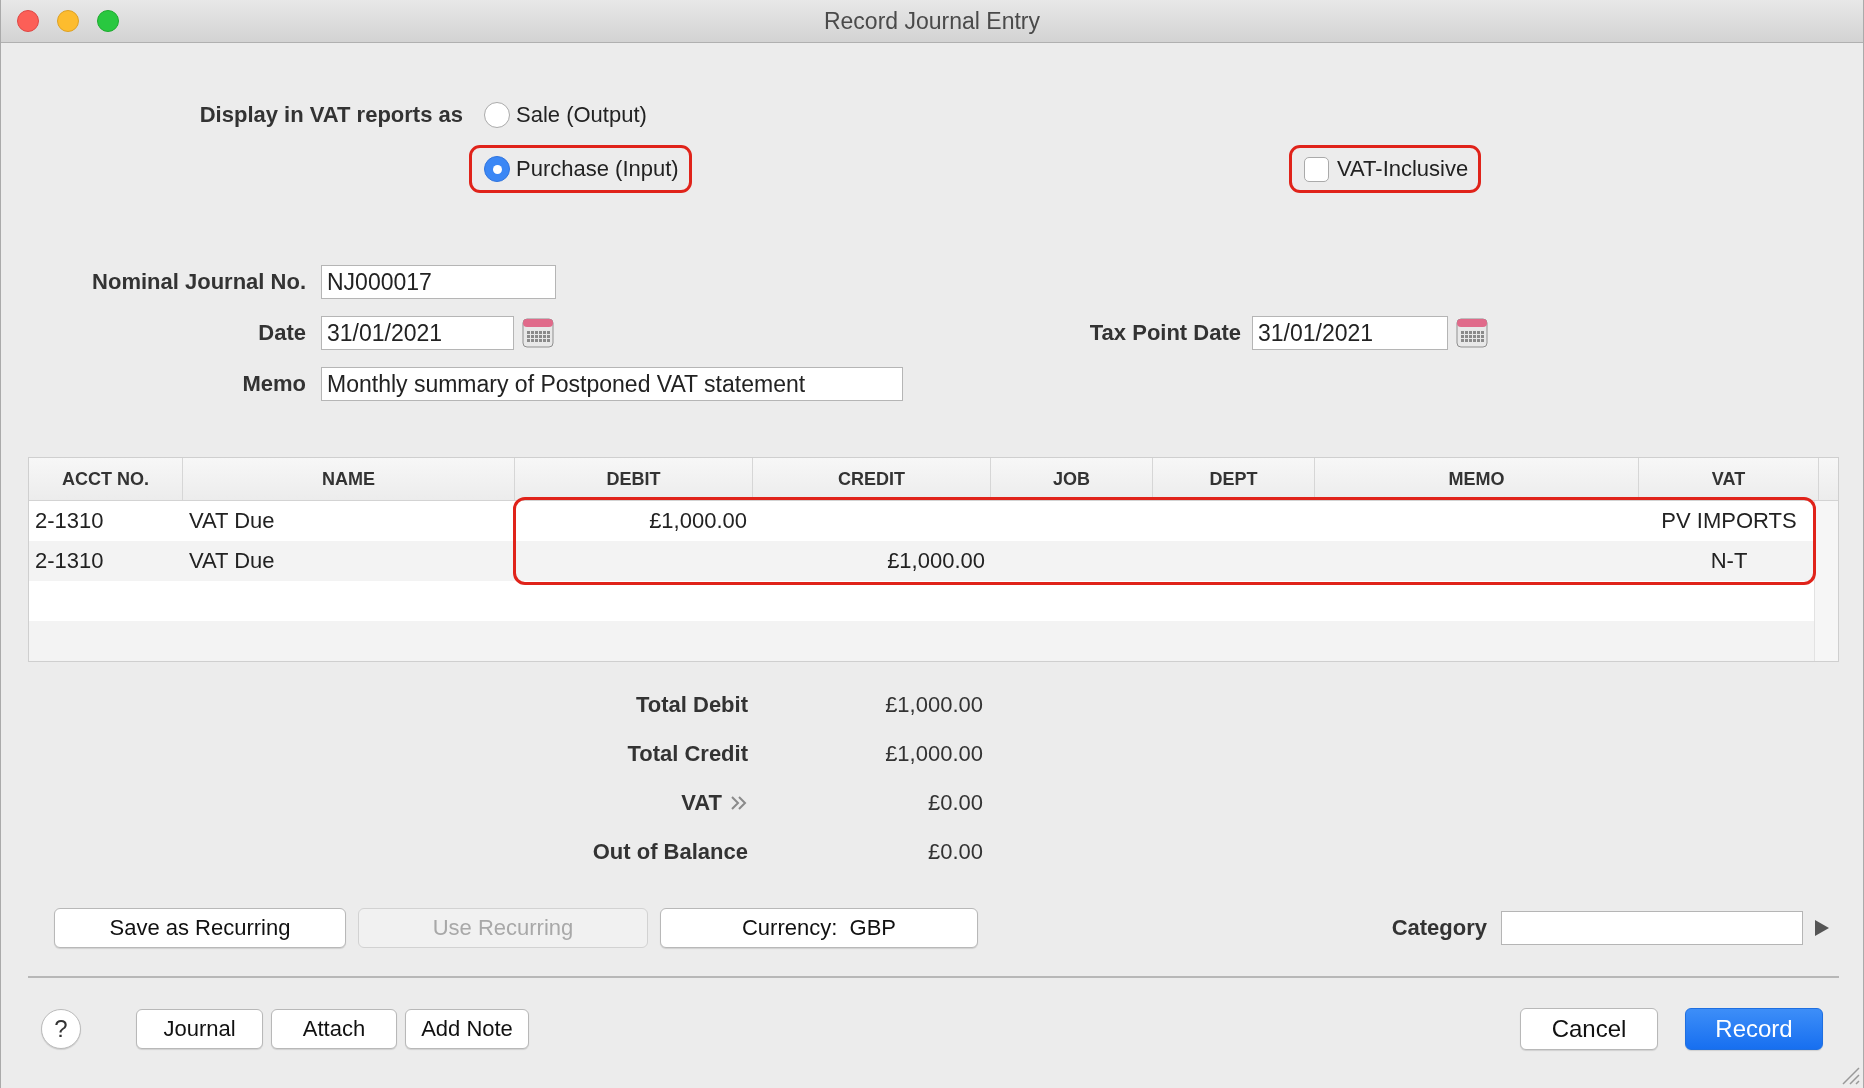  Describe the element at coordinates (1403, 169) in the screenshot. I see `checkbox-label: VAT-Inclusive` at that location.